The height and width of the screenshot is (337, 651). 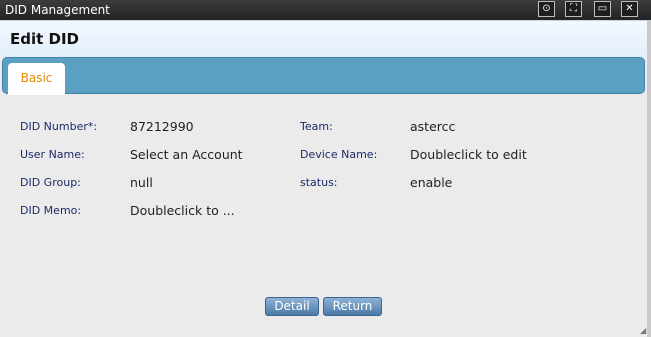 I want to click on page-title: Edit DID, so click(x=45, y=39).